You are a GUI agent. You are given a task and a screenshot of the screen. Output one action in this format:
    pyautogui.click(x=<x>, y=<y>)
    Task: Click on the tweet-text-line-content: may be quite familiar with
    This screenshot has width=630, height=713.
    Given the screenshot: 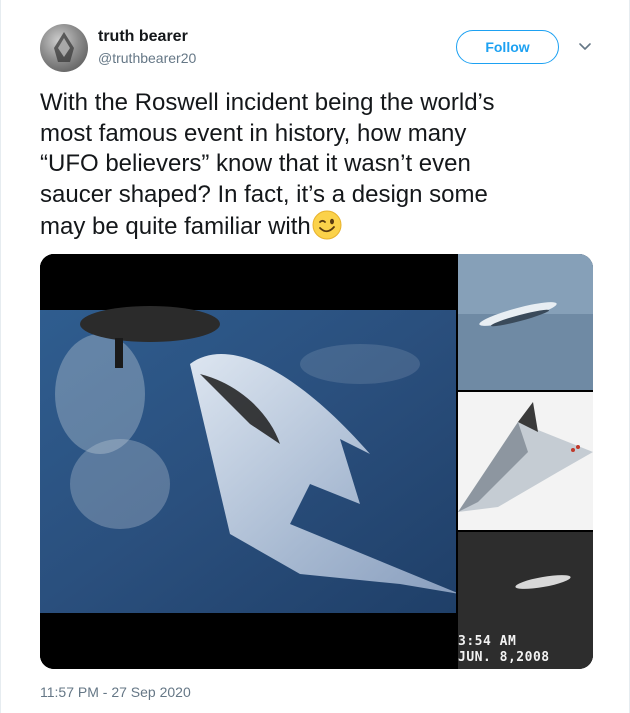 What is the action you would take?
    pyautogui.click(x=175, y=226)
    